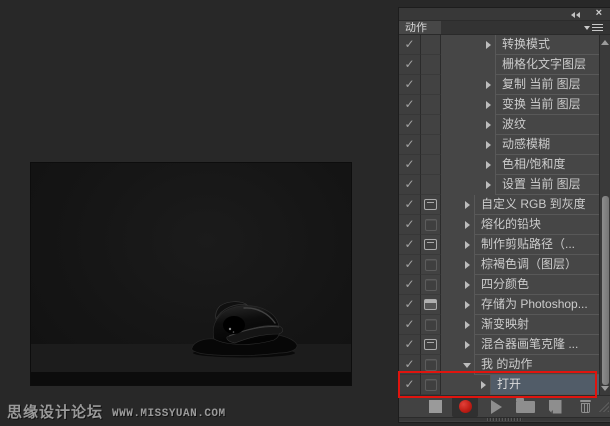 The height and width of the screenshot is (426, 610). What do you see at coordinates (593, 27) in the screenshot?
I see `panel-menu-icon` at bounding box center [593, 27].